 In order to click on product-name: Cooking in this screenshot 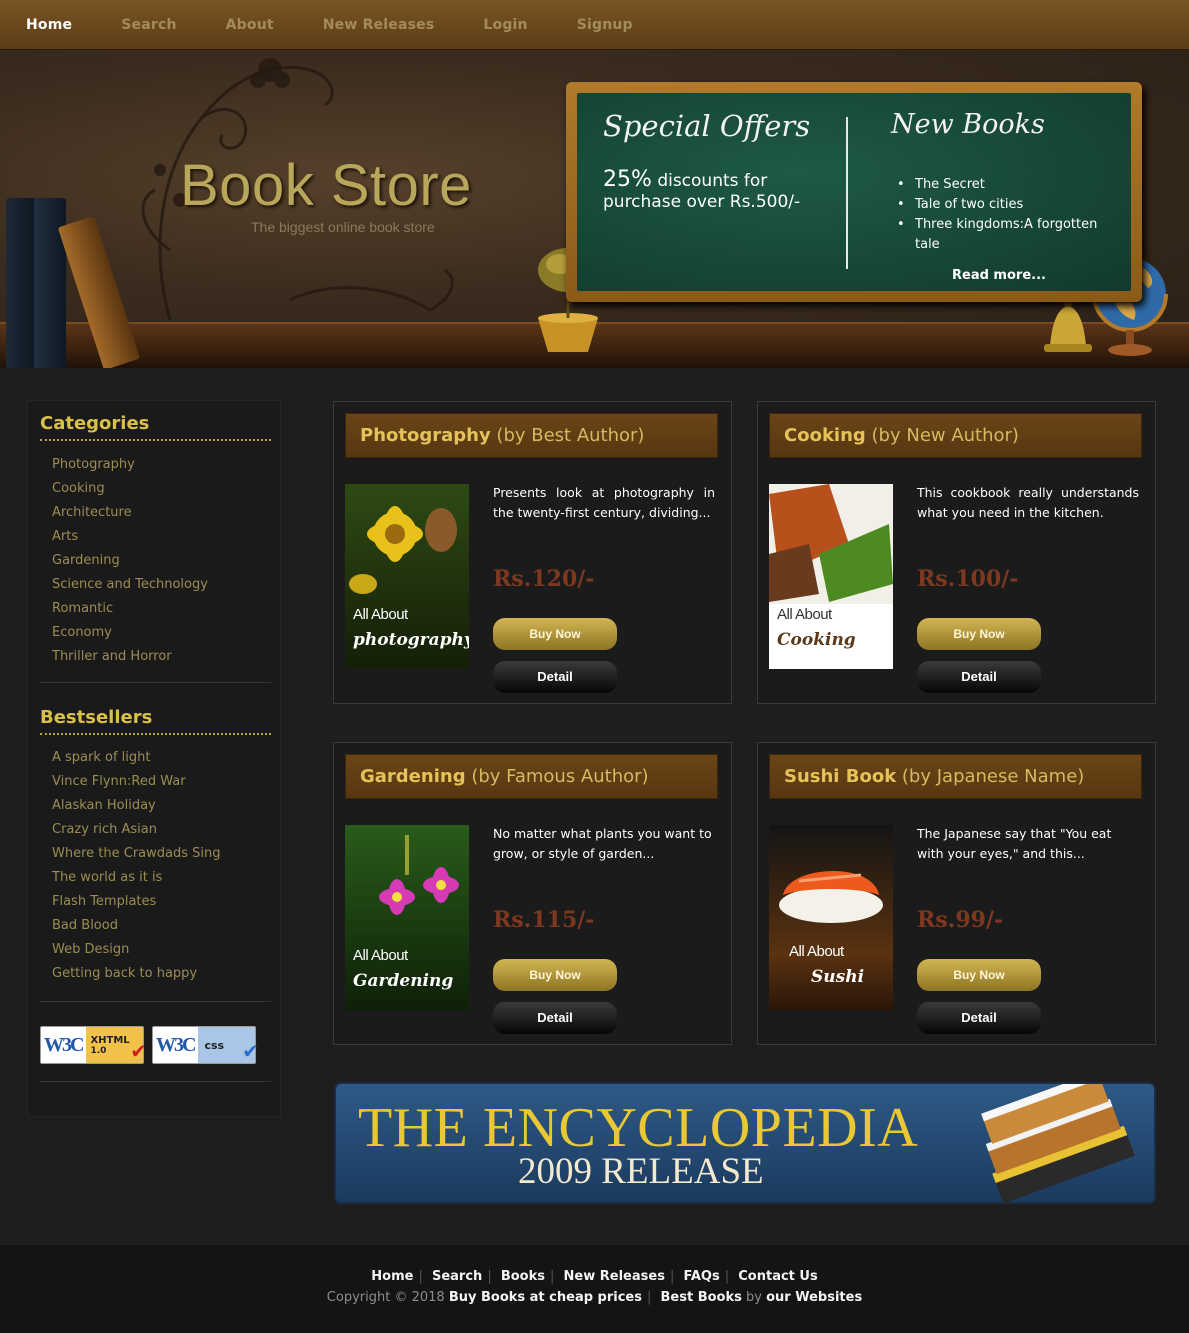, I will do `click(825, 435)`.